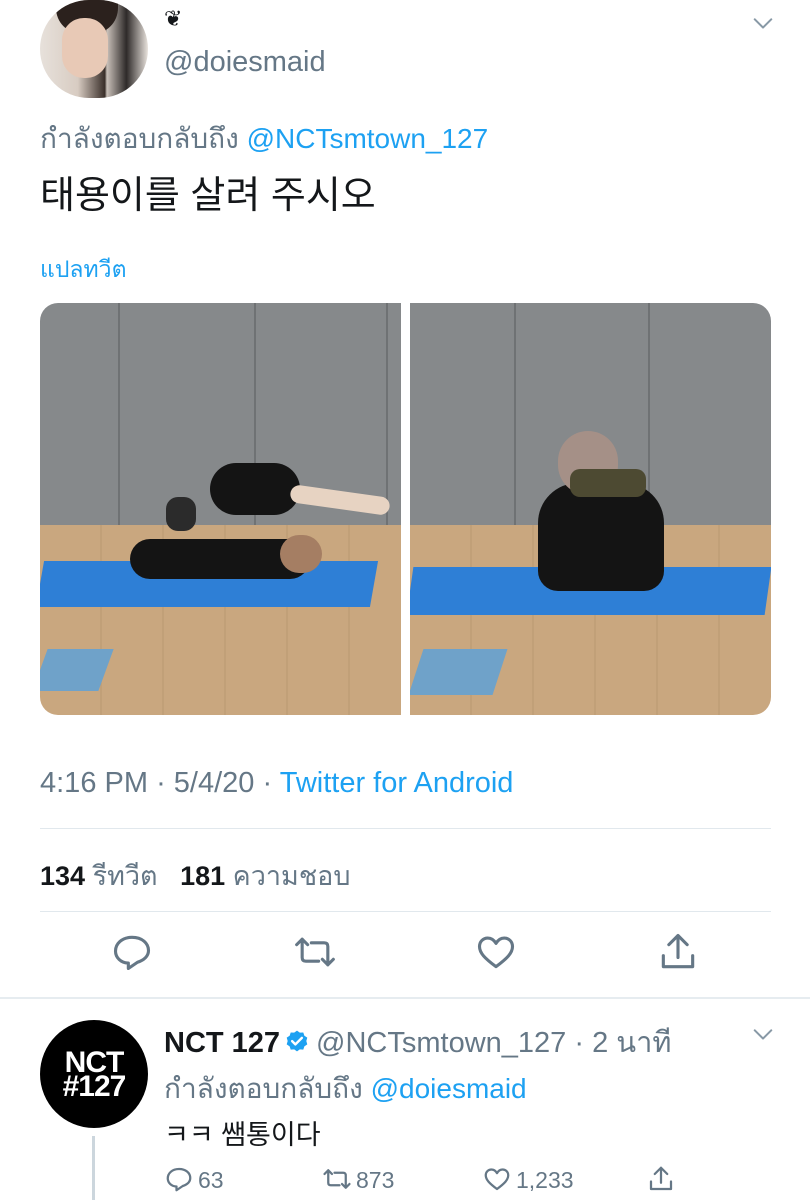 The height and width of the screenshot is (1200, 810). Describe the element at coordinates (631, 1043) in the screenshot. I see `reply-time-ago: 2 นาที` at that location.